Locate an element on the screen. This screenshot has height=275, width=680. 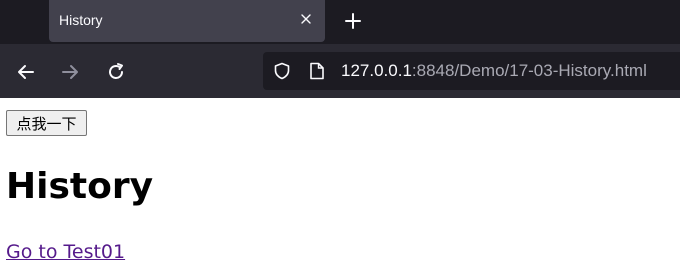
page-icon is located at coordinates (317, 71).